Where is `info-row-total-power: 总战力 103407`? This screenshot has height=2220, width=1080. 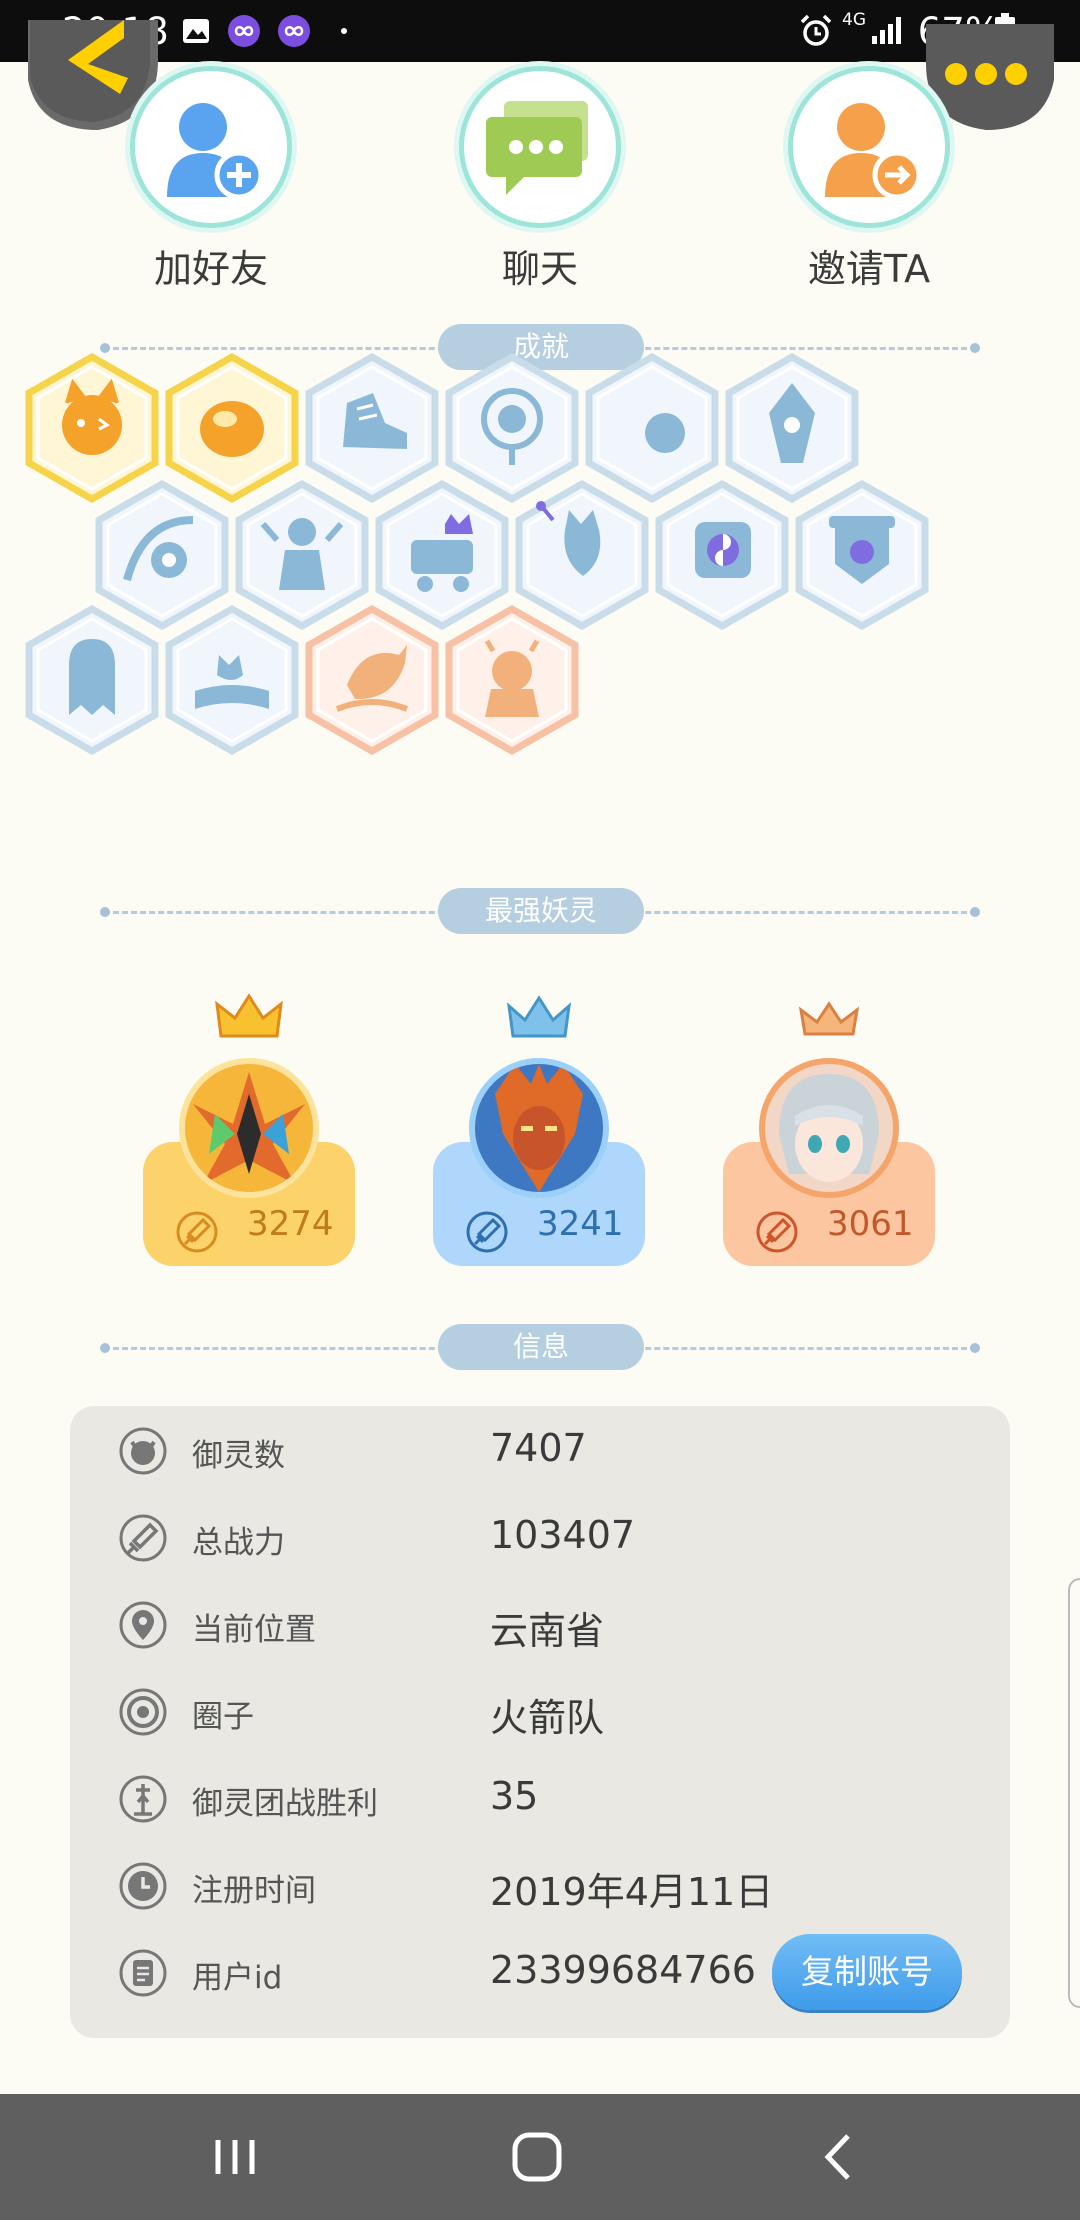
info-row-total-power: 总战力 103407 is located at coordinates (540, 1537).